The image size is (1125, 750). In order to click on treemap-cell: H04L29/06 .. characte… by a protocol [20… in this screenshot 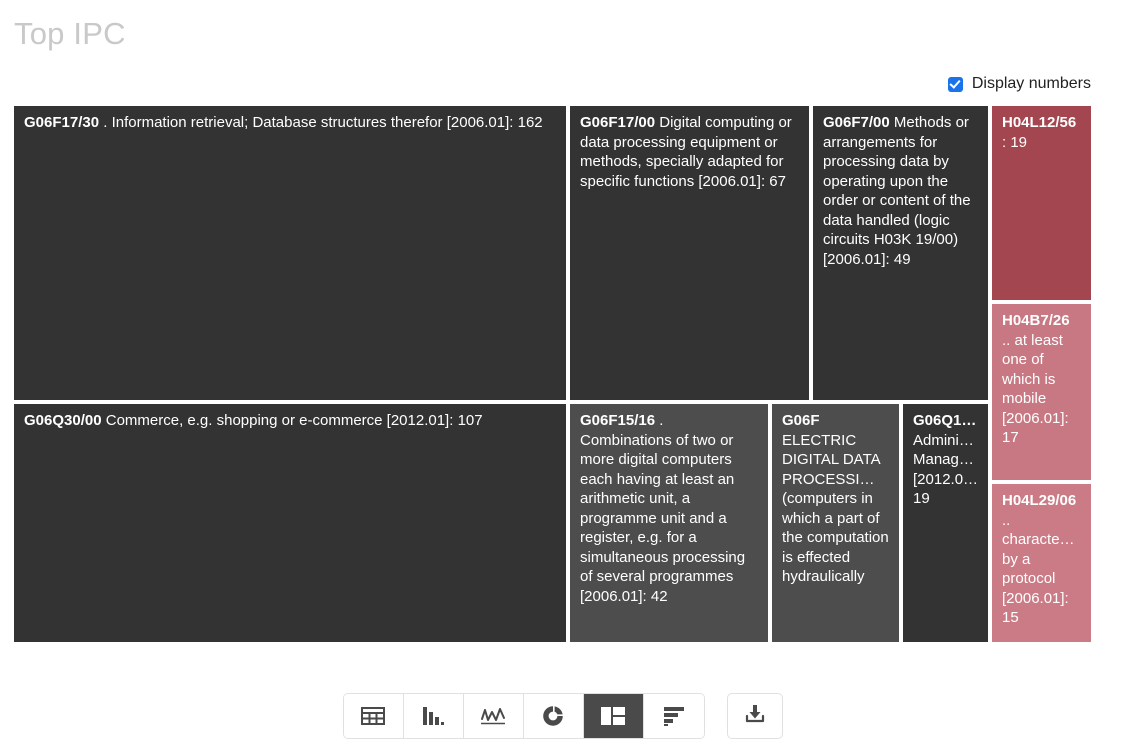, I will do `click(1041, 563)`.